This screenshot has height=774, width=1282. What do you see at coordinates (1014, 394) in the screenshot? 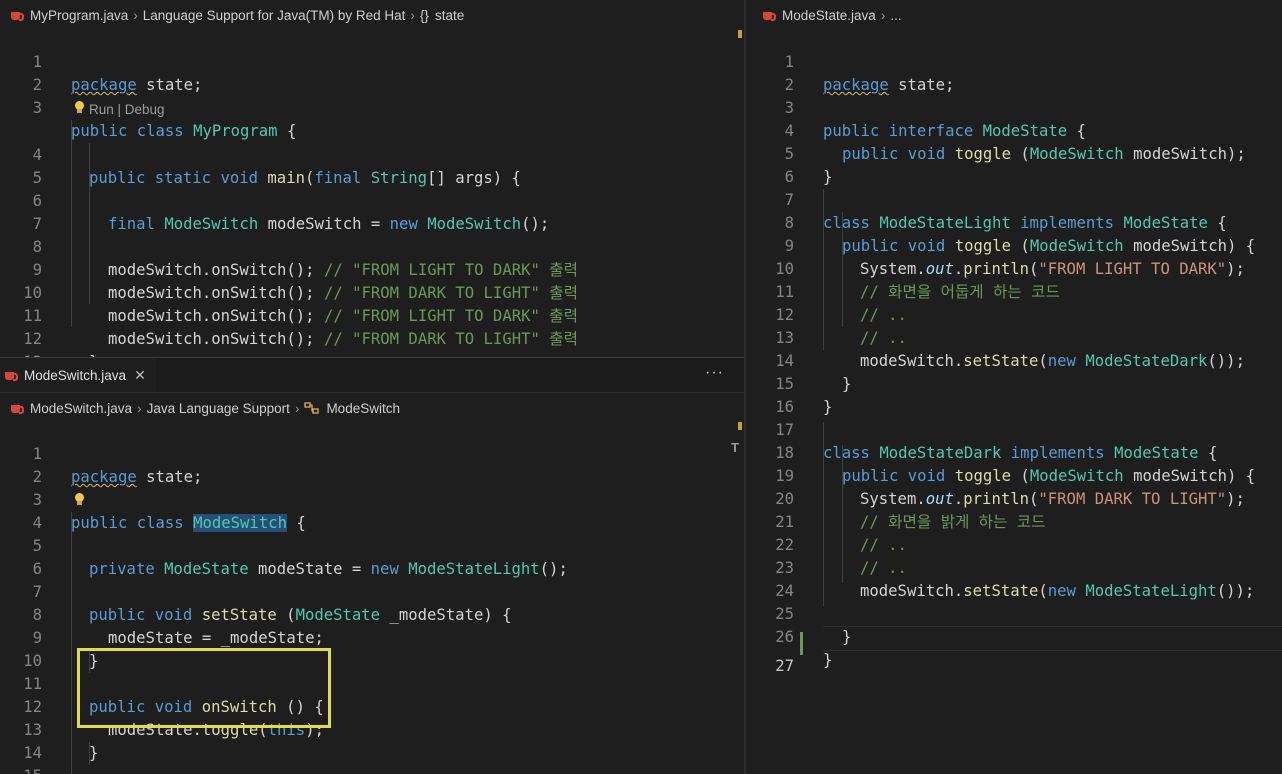
I see `code-line: 16` at bounding box center [1014, 394].